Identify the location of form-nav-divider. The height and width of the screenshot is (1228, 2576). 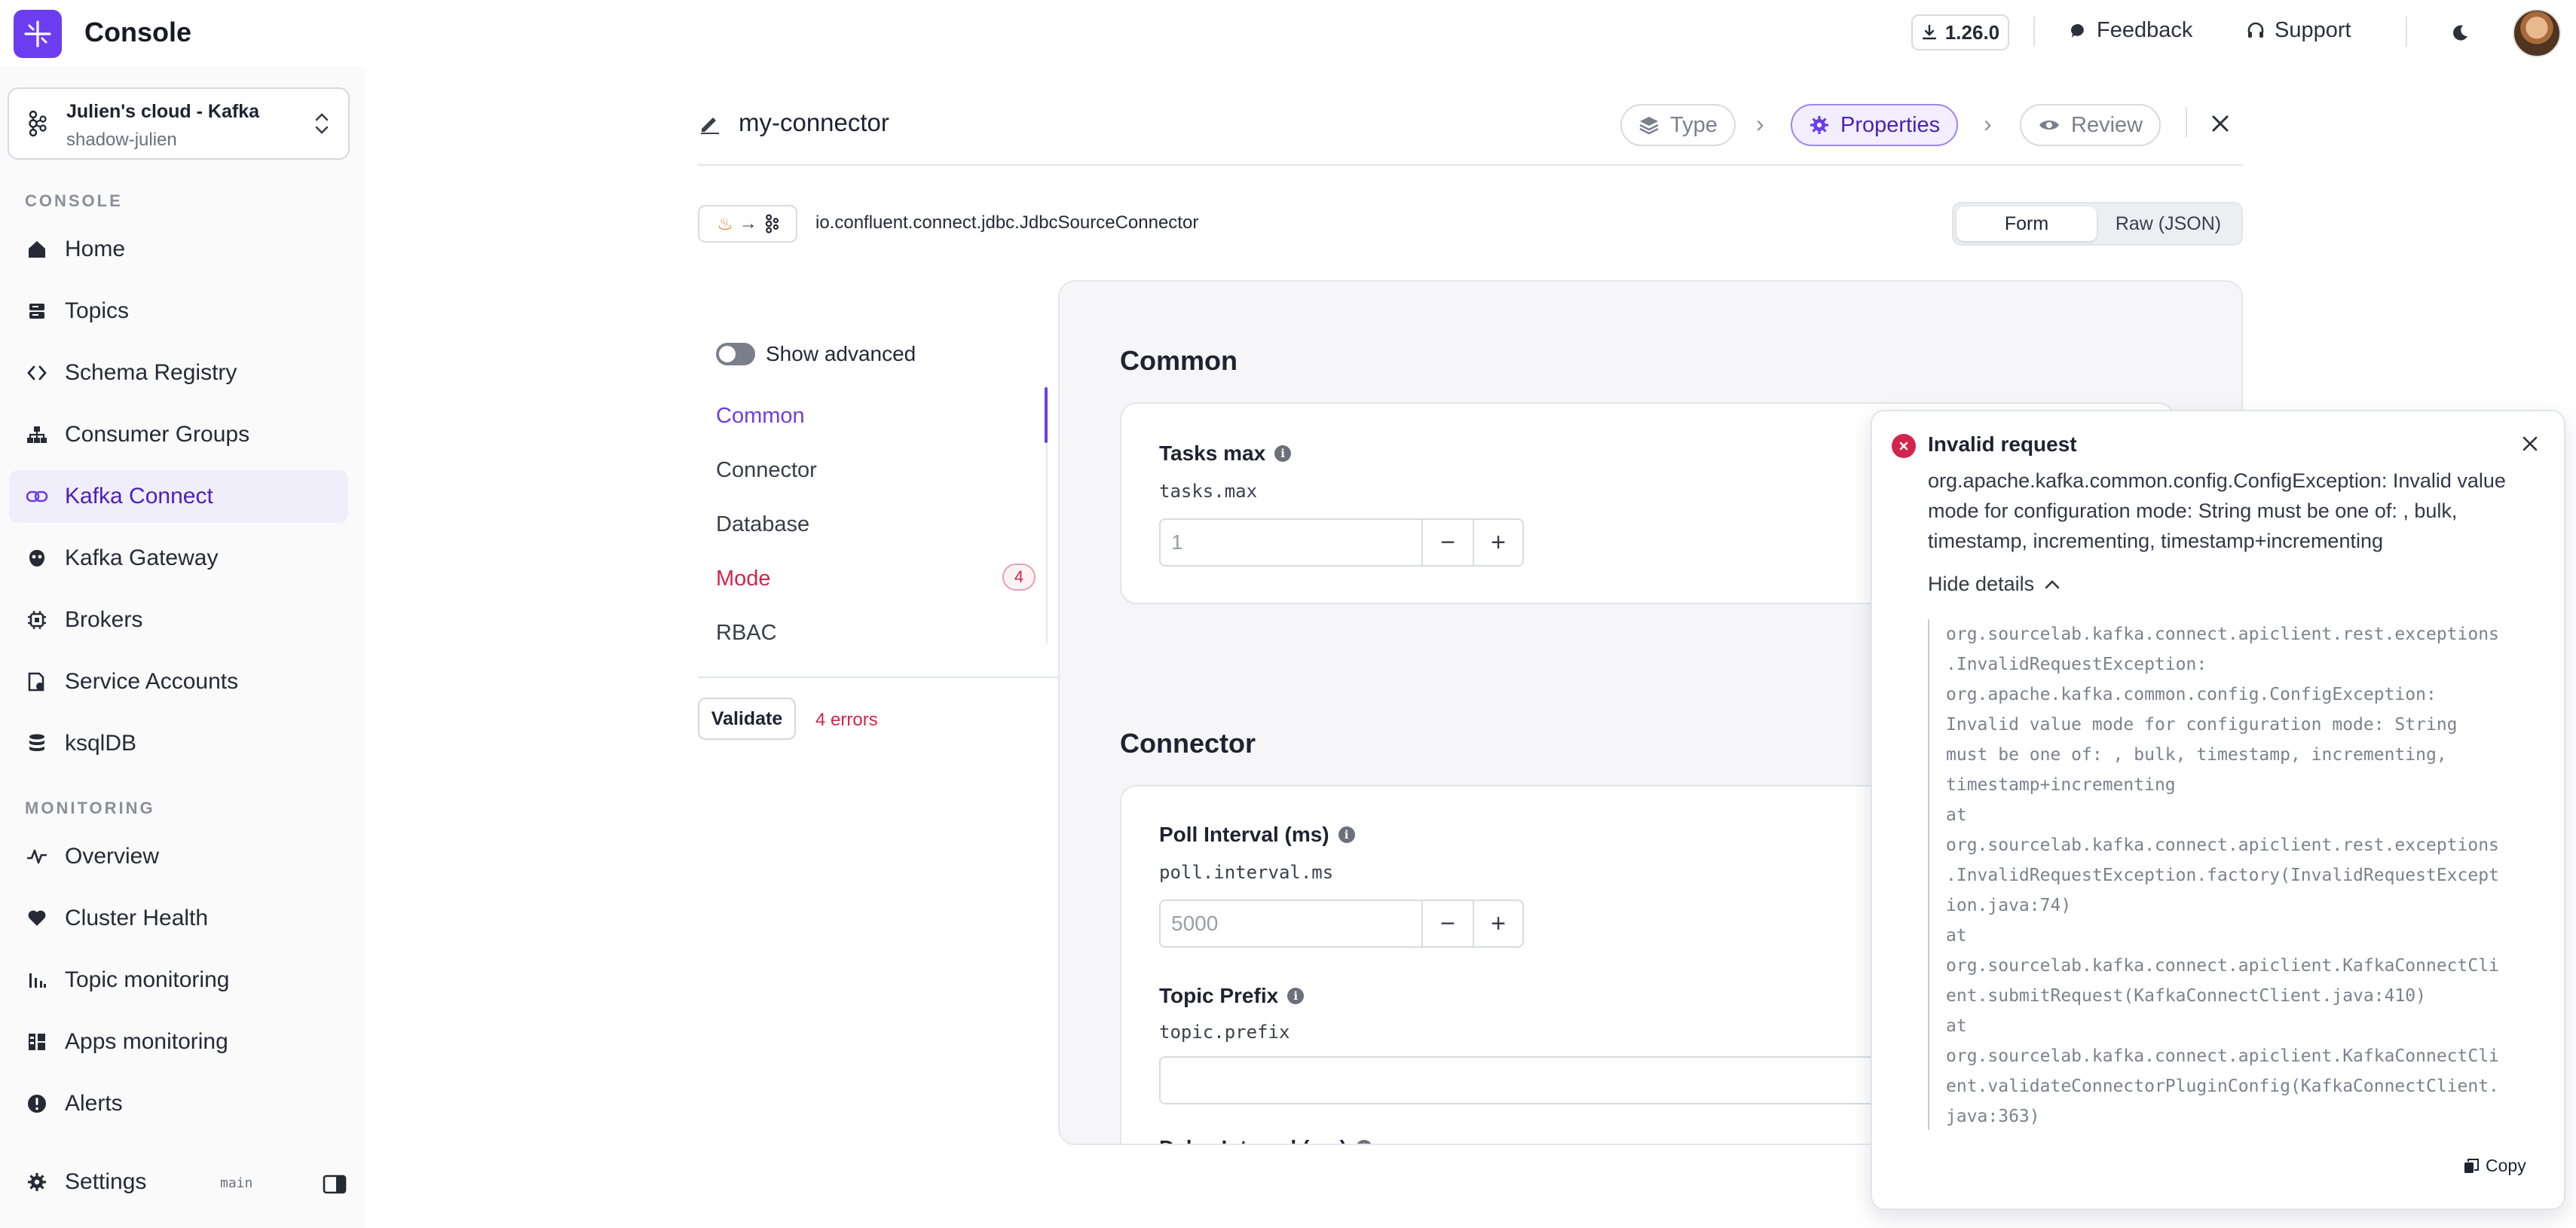
(878, 677).